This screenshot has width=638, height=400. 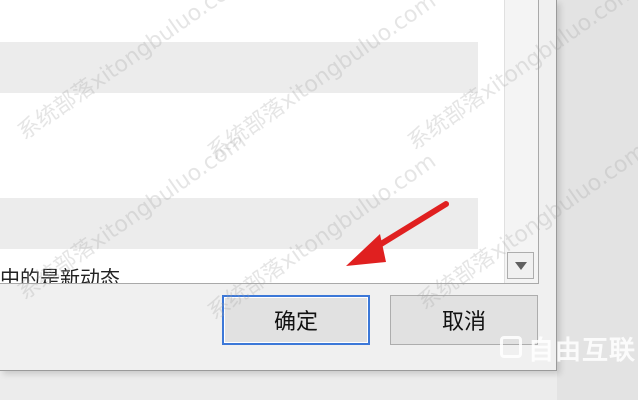 What do you see at coordinates (511, 347) in the screenshot?
I see `brand-logo-icon` at bounding box center [511, 347].